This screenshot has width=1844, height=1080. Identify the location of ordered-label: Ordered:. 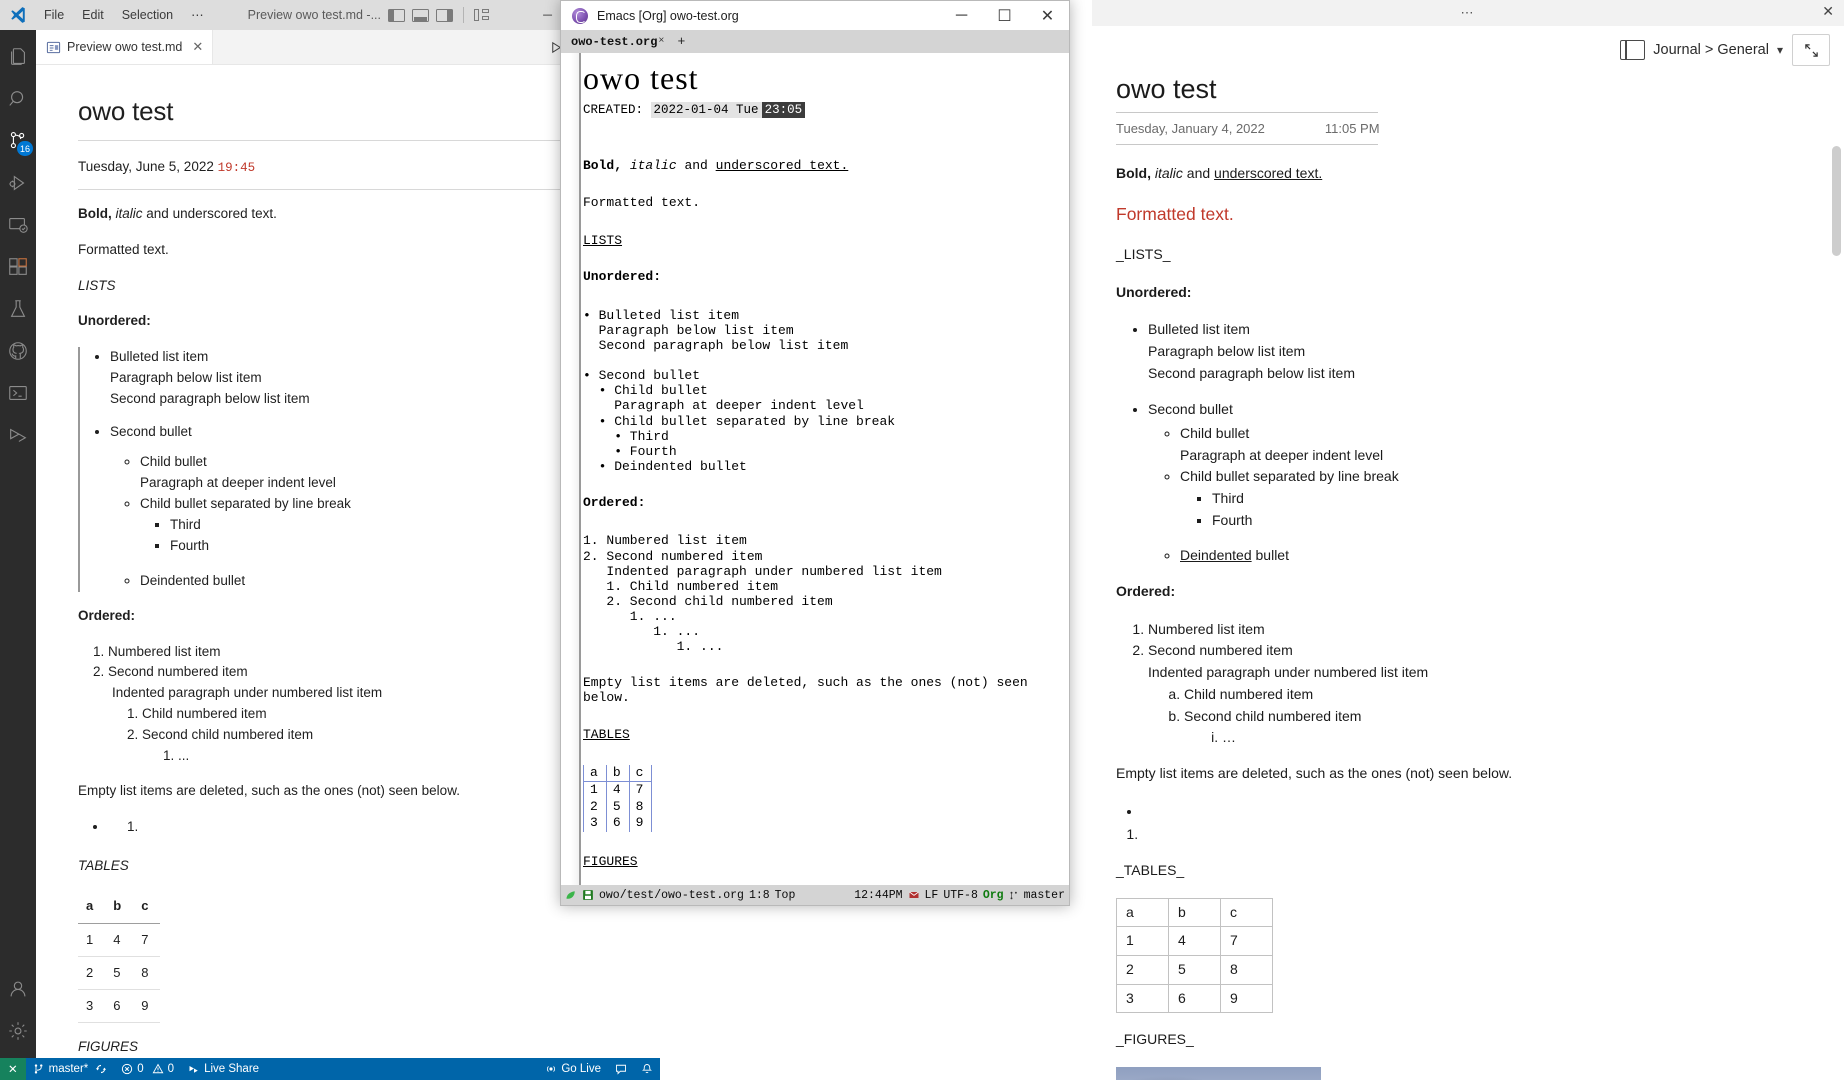
(107, 615).